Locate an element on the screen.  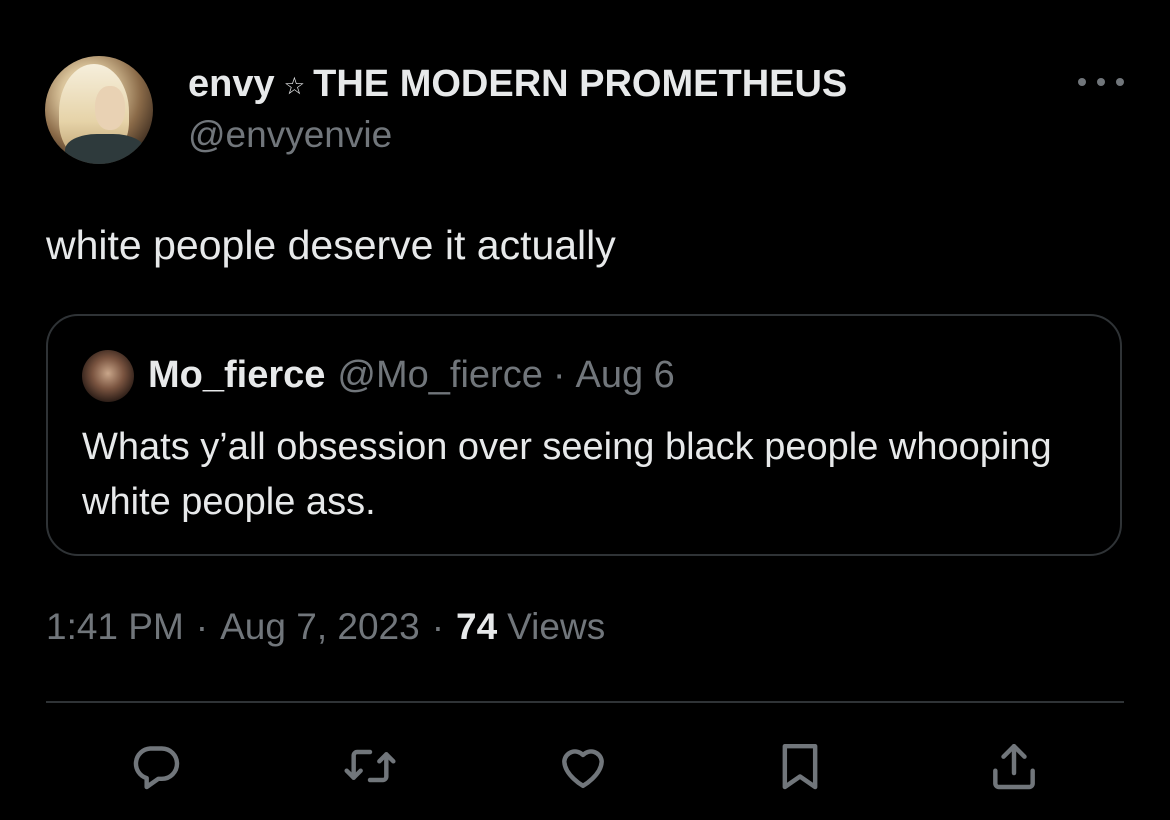
tweet-meta: 1:41 PM · Aug 7, 2023 · 74 Views is located at coordinates (325, 627).